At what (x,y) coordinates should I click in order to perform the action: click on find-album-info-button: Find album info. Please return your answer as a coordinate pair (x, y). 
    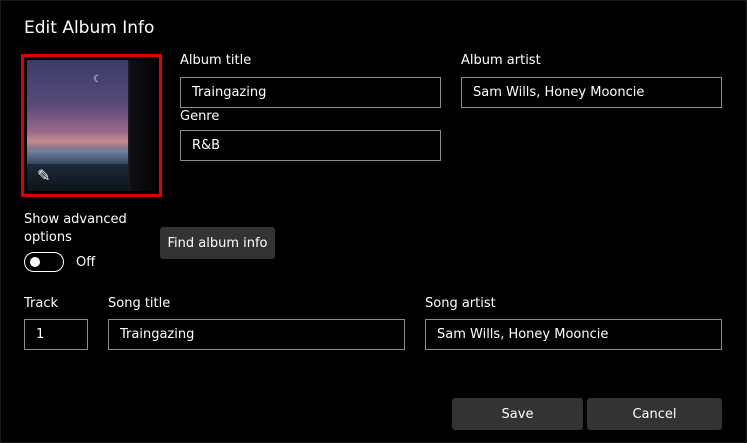
    Looking at the image, I should click on (217, 243).